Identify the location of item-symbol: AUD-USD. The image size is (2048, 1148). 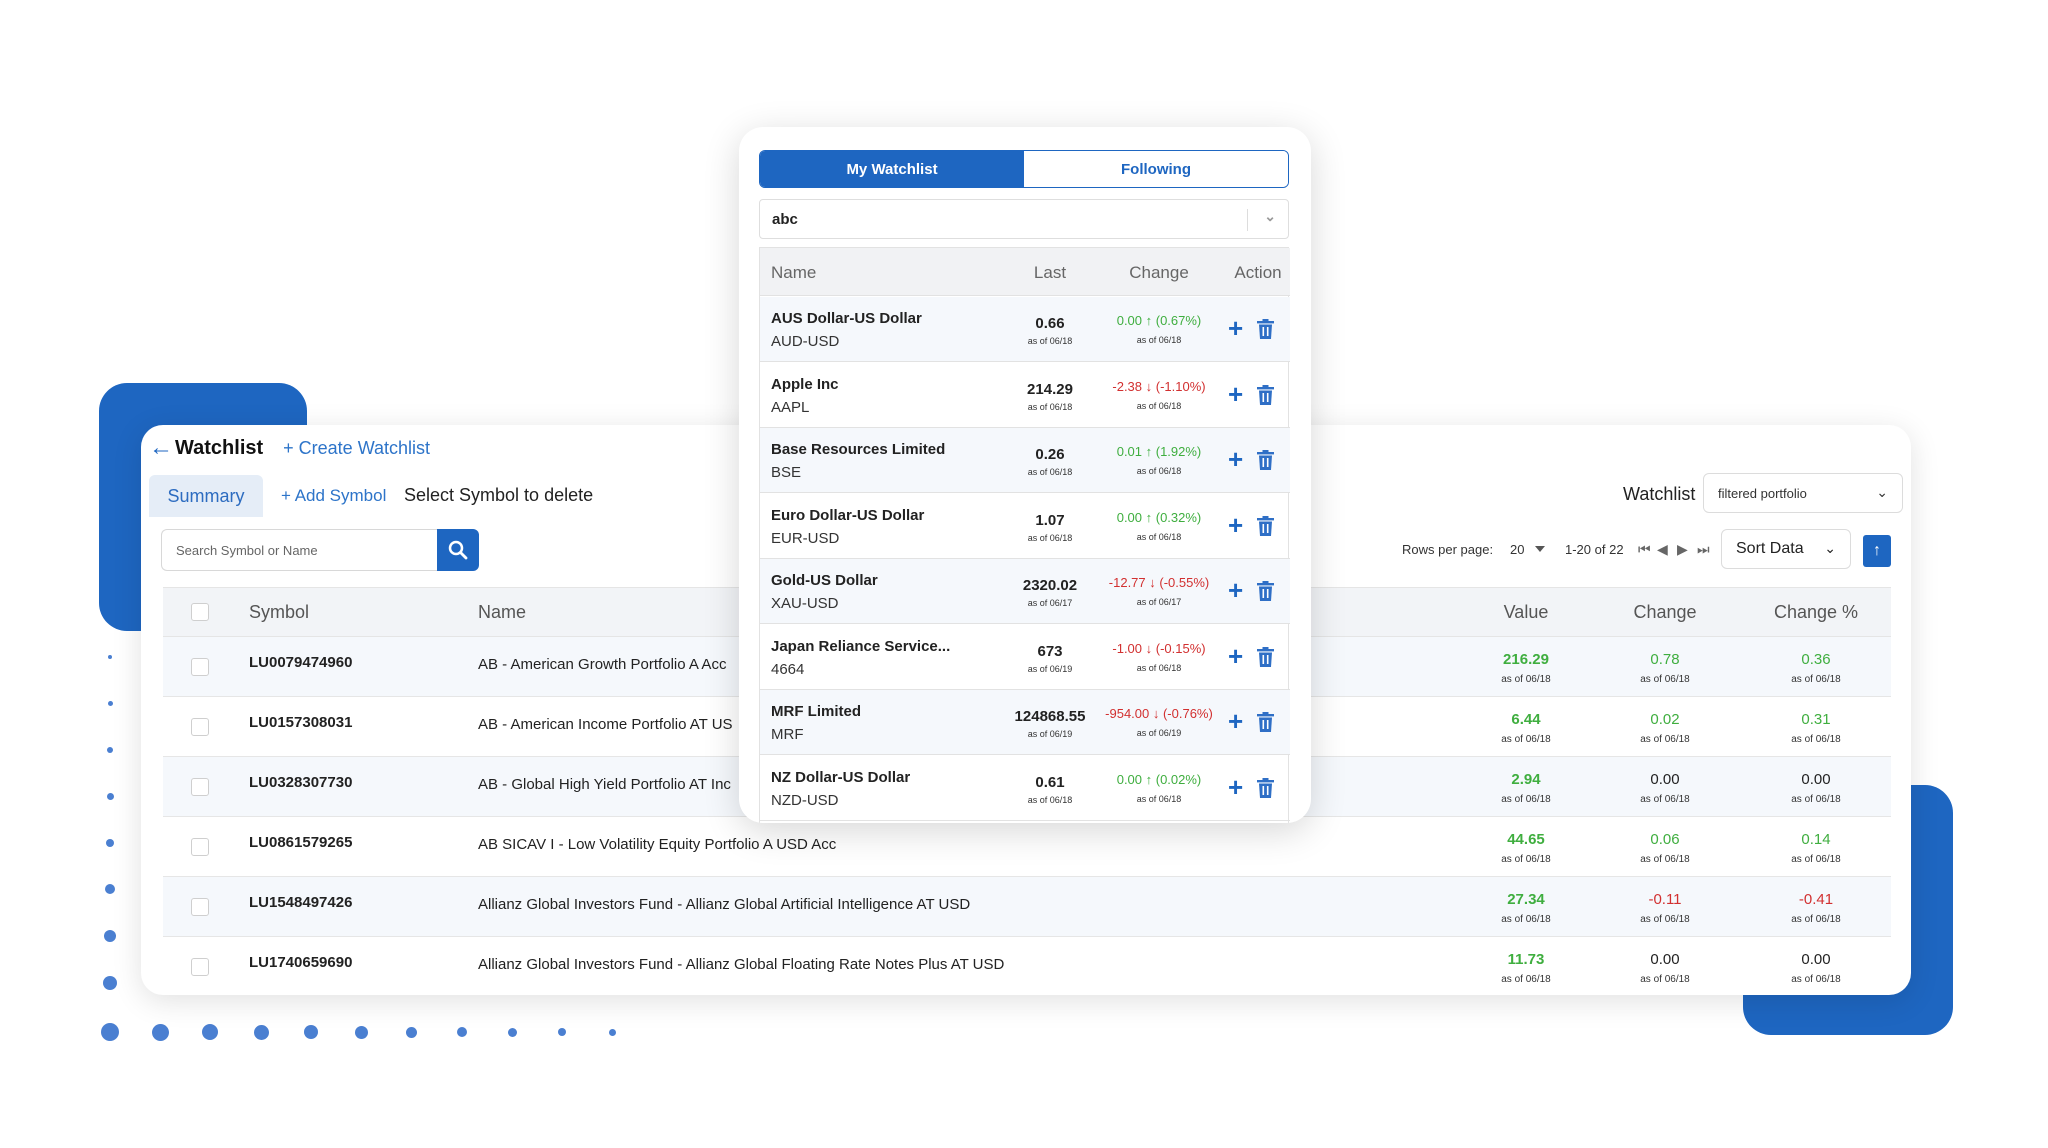
(805, 341).